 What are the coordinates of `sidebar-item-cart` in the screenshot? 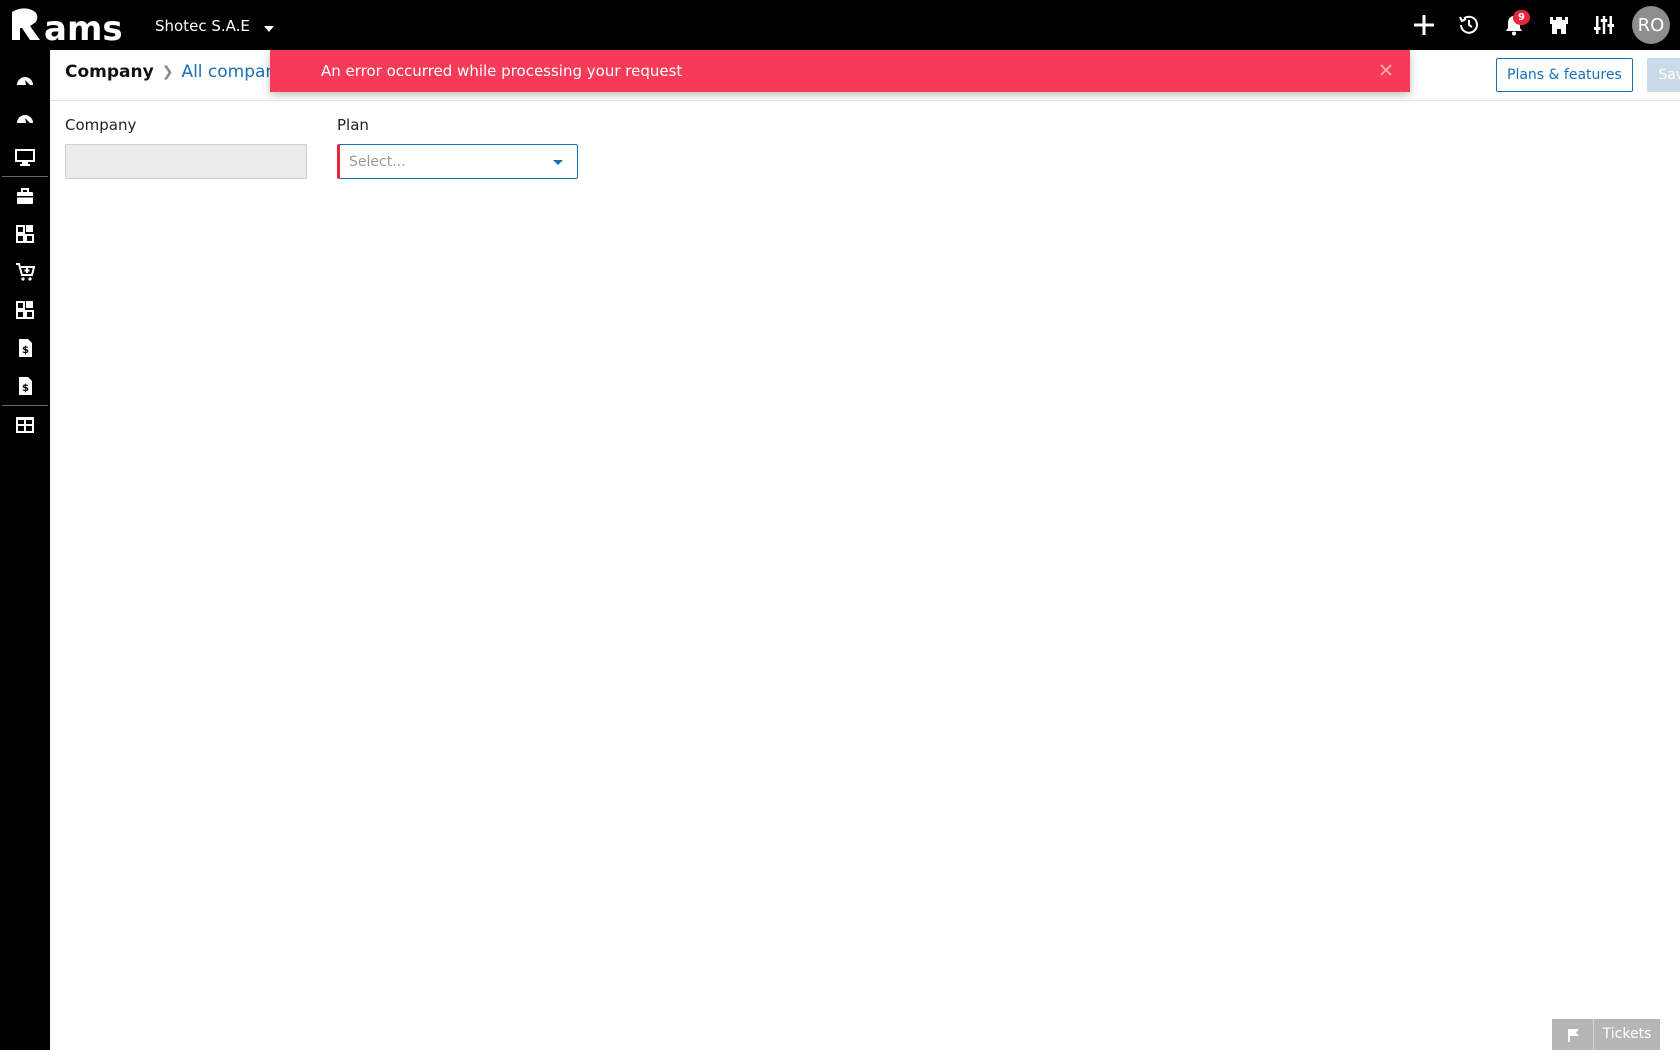 It's located at (25, 272).